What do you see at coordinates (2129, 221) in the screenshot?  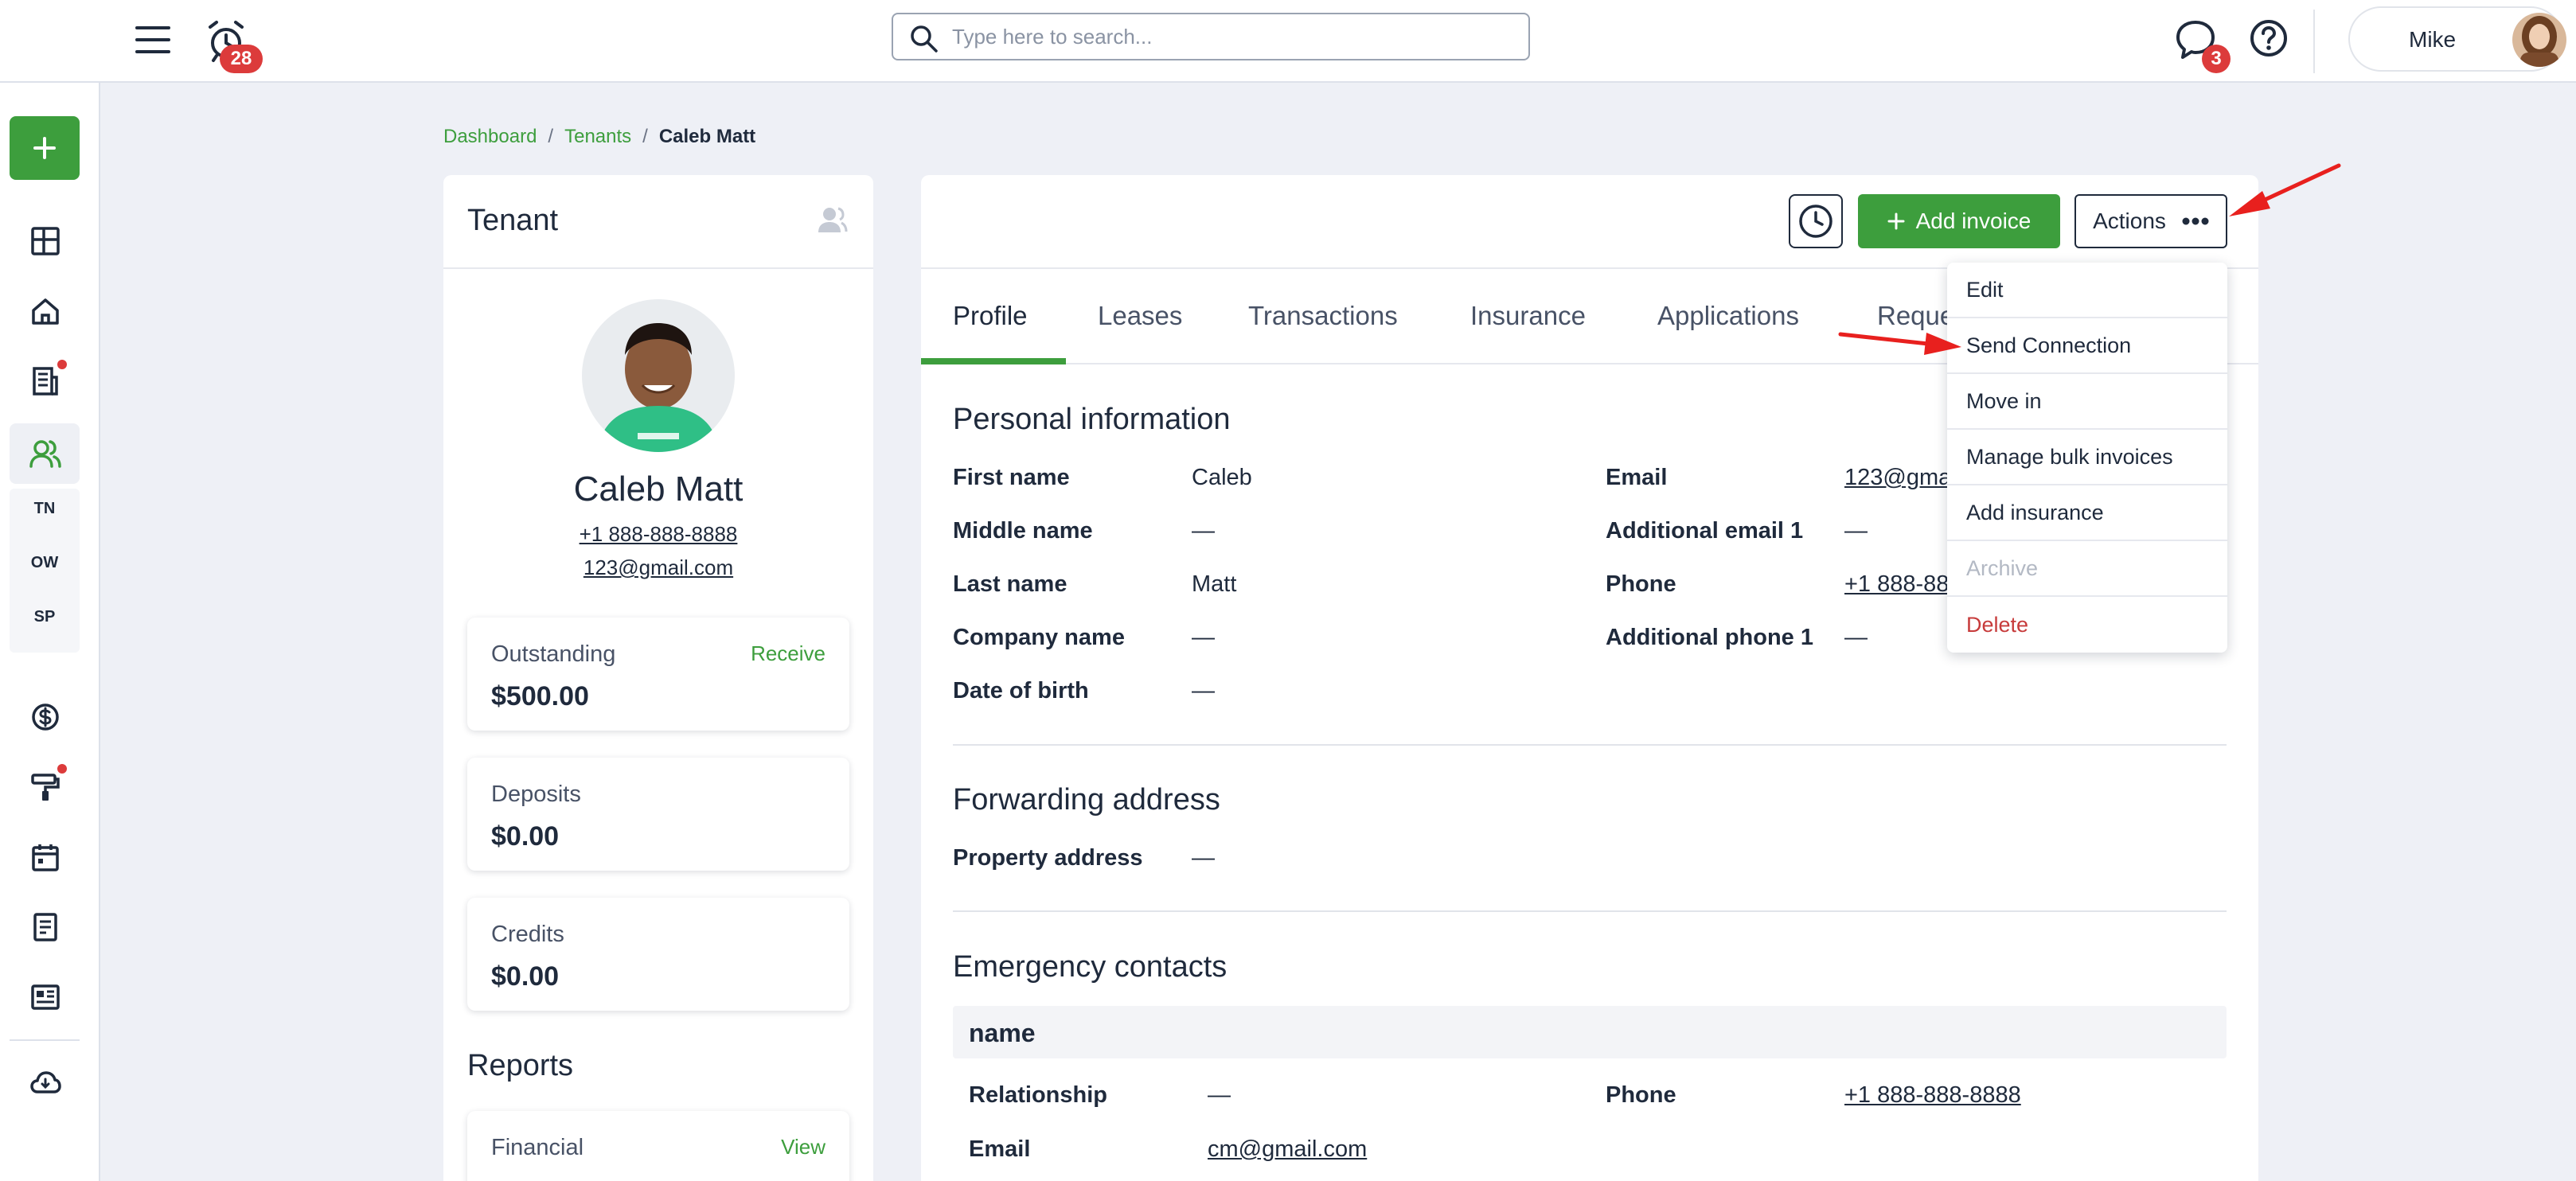 I see `actions-label: Actions` at bounding box center [2129, 221].